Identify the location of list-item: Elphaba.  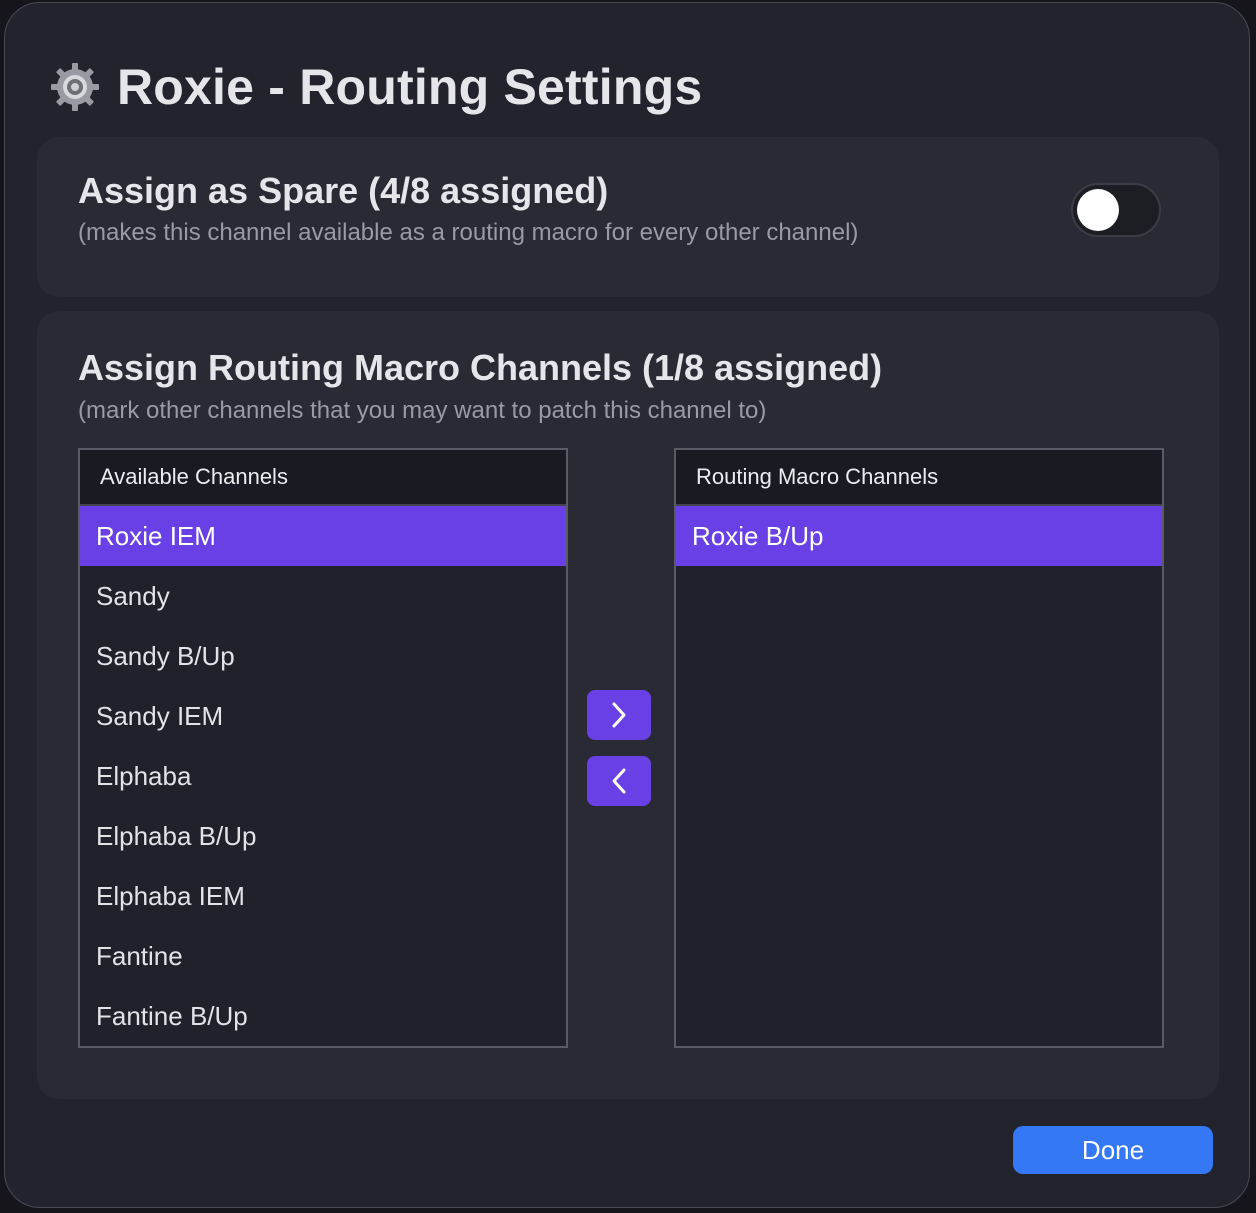
(323, 776).